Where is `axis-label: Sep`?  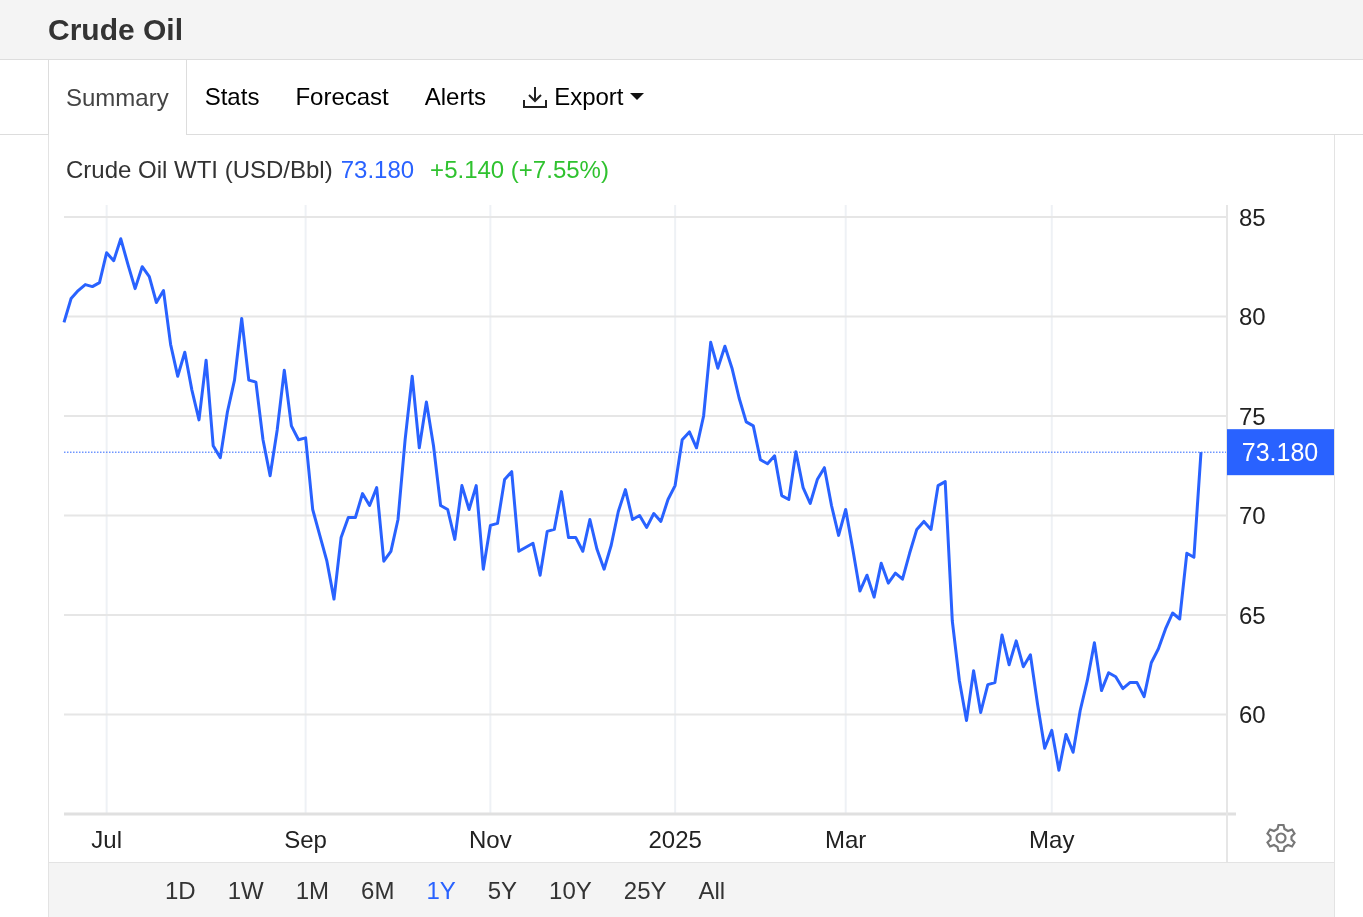
axis-label: Sep is located at coordinates (305, 839).